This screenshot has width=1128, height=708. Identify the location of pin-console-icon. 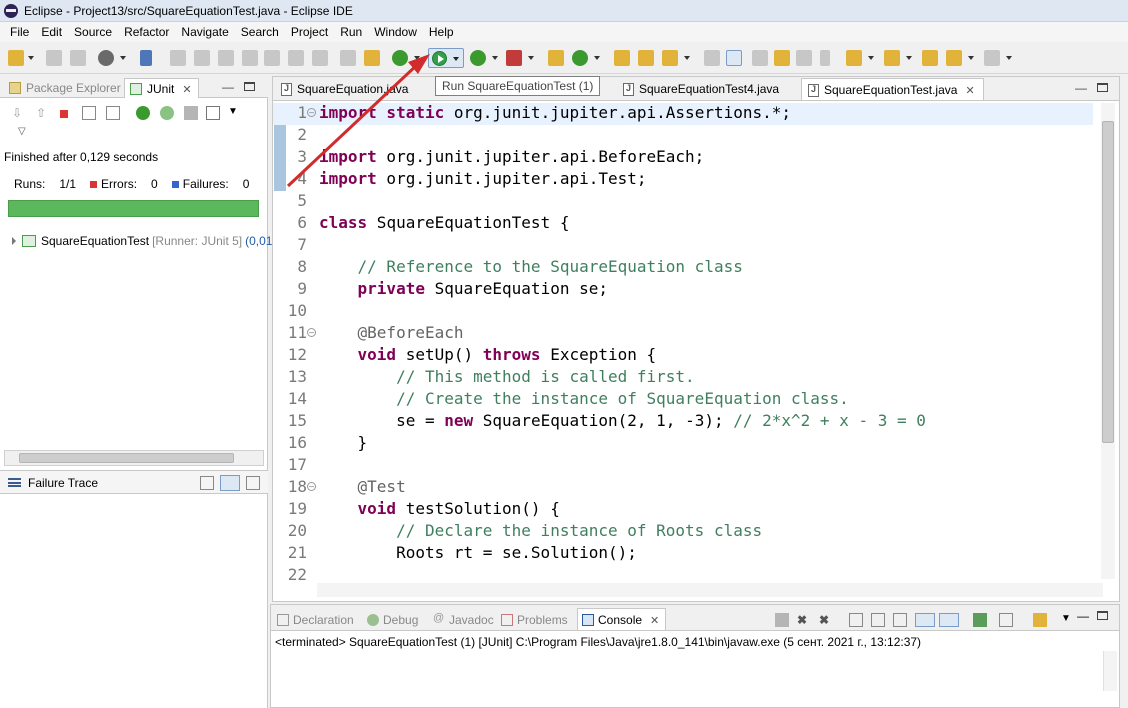
(980, 620).